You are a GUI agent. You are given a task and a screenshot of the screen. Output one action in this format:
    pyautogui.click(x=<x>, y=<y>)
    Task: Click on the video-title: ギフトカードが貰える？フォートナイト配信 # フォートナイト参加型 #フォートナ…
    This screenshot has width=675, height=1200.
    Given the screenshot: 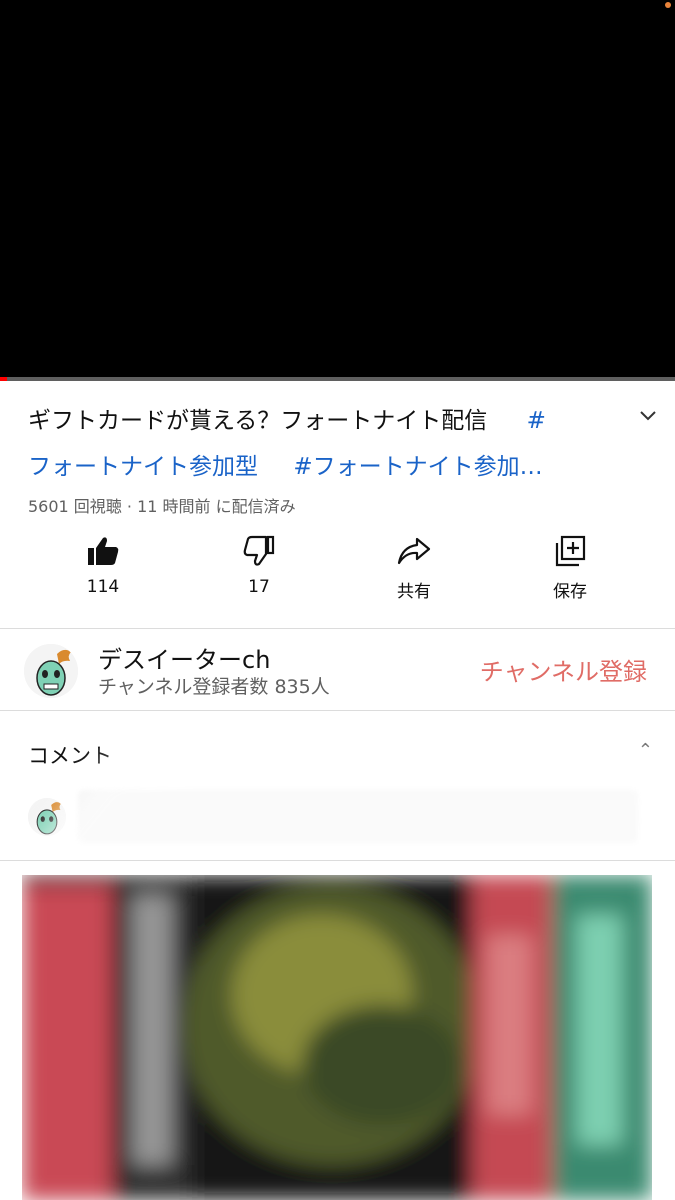 What is the action you would take?
    pyautogui.click(x=328, y=444)
    